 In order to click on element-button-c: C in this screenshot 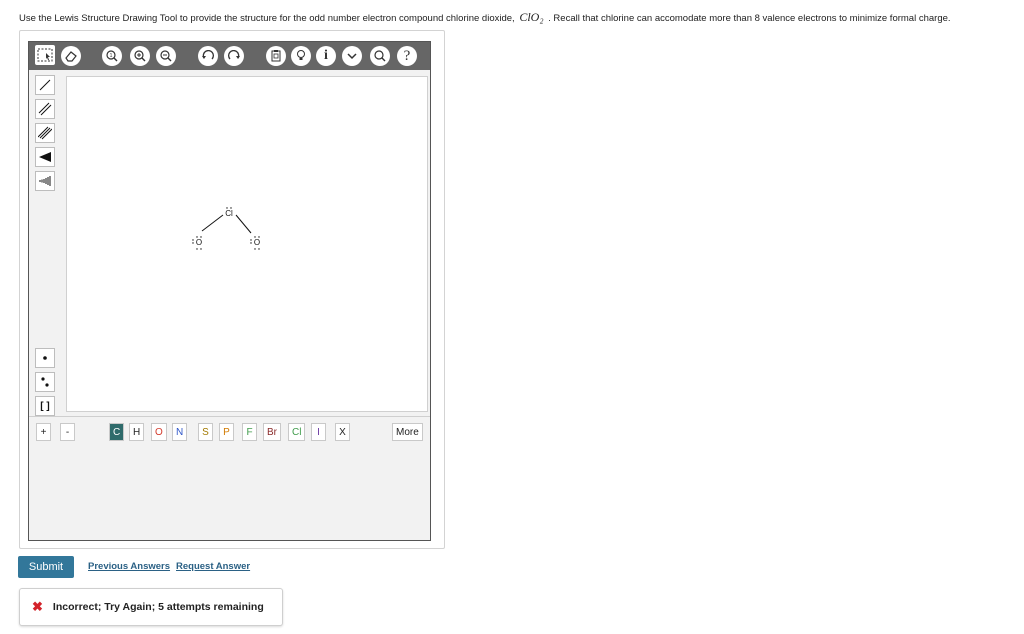, I will do `click(117, 432)`.